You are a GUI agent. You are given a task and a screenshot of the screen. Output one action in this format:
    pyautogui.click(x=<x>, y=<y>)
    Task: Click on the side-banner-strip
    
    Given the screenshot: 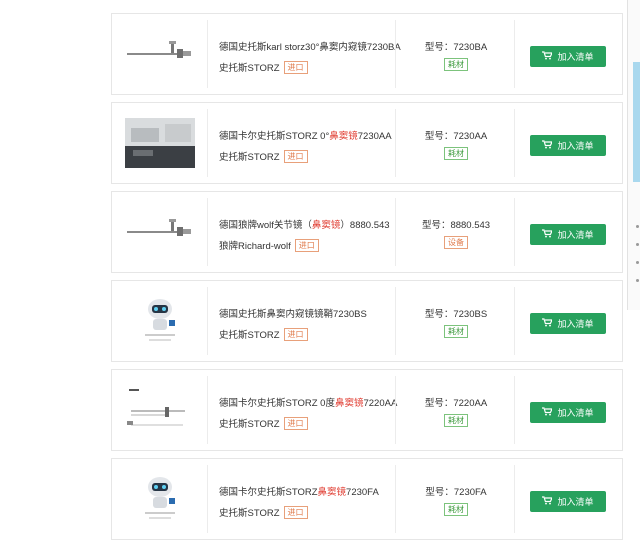 What is the action you would take?
    pyautogui.click(x=636, y=122)
    